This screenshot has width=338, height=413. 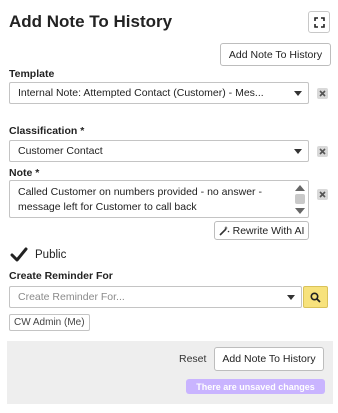 I want to click on add-note-submit-button: Add Note To History, so click(x=269, y=359).